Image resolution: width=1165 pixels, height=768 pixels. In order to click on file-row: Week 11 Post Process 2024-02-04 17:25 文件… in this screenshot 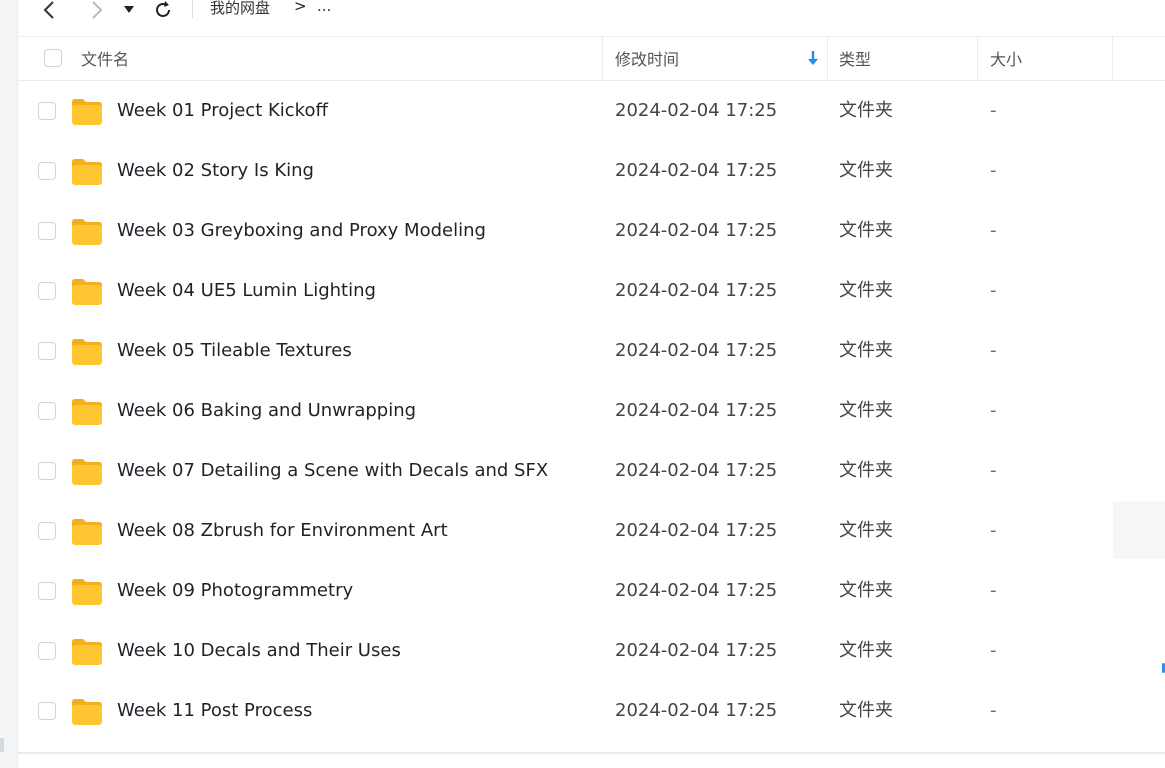, I will do `click(591, 711)`.